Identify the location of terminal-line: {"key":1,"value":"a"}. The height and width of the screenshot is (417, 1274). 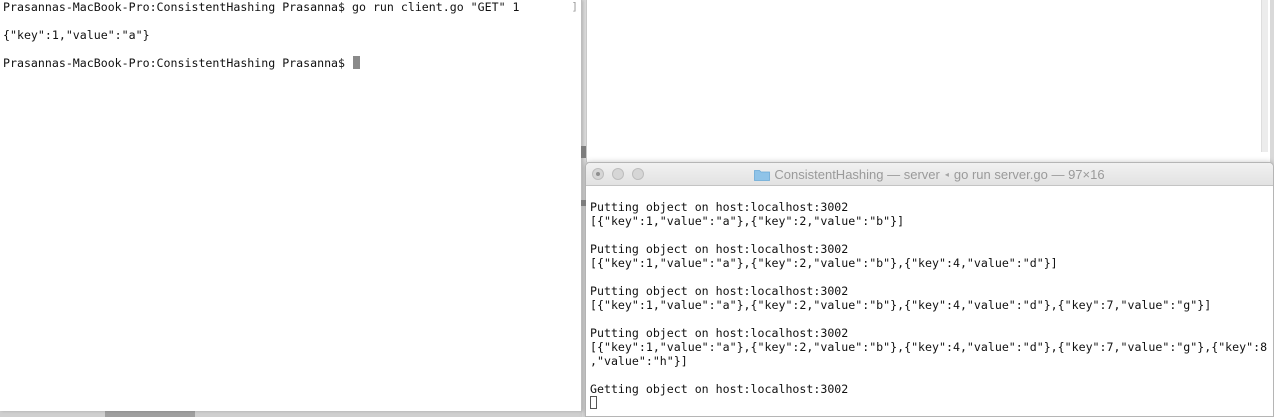
(76, 35).